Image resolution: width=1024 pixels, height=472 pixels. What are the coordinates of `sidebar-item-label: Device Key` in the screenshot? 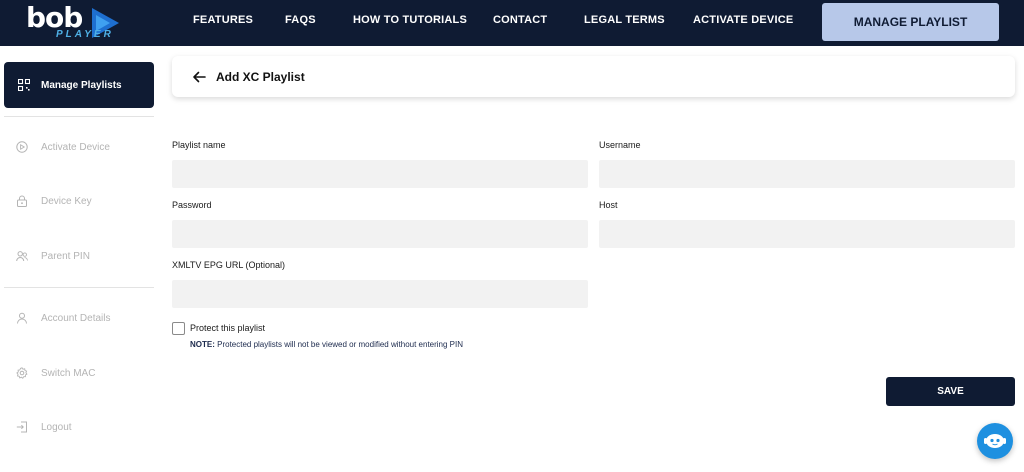 It's located at (66, 201).